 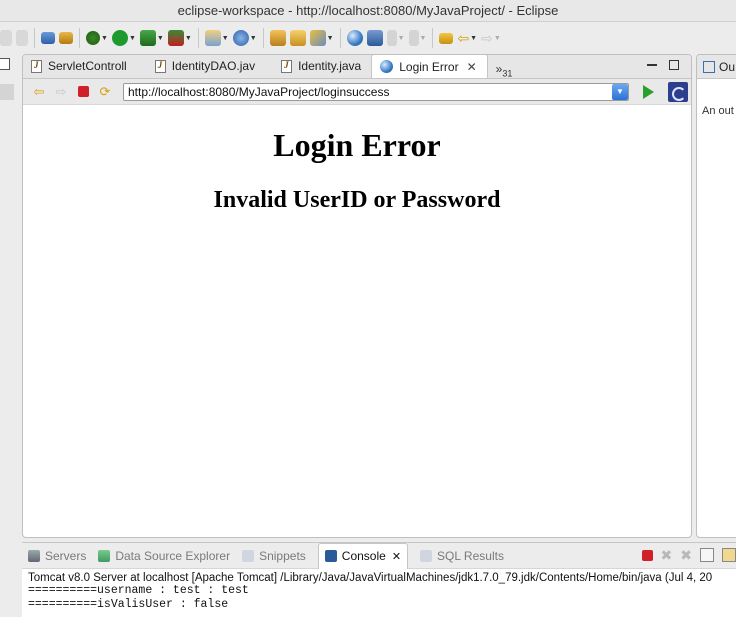 I want to click on tab-identitydao: IdentityDAO.jav, so click(x=206, y=66).